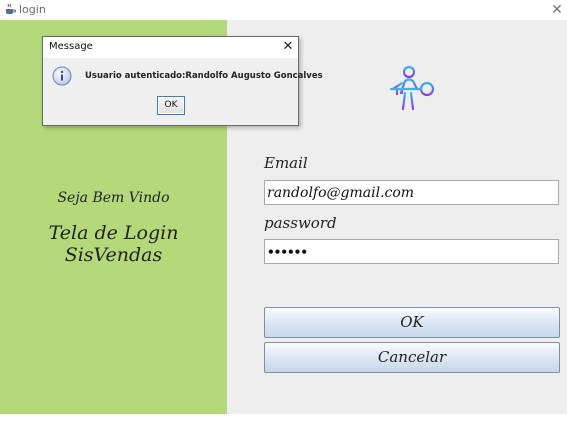 The image size is (567, 436). What do you see at coordinates (283, 10) in the screenshot?
I see `window-titlebar: login ✕` at bounding box center [283, 10].